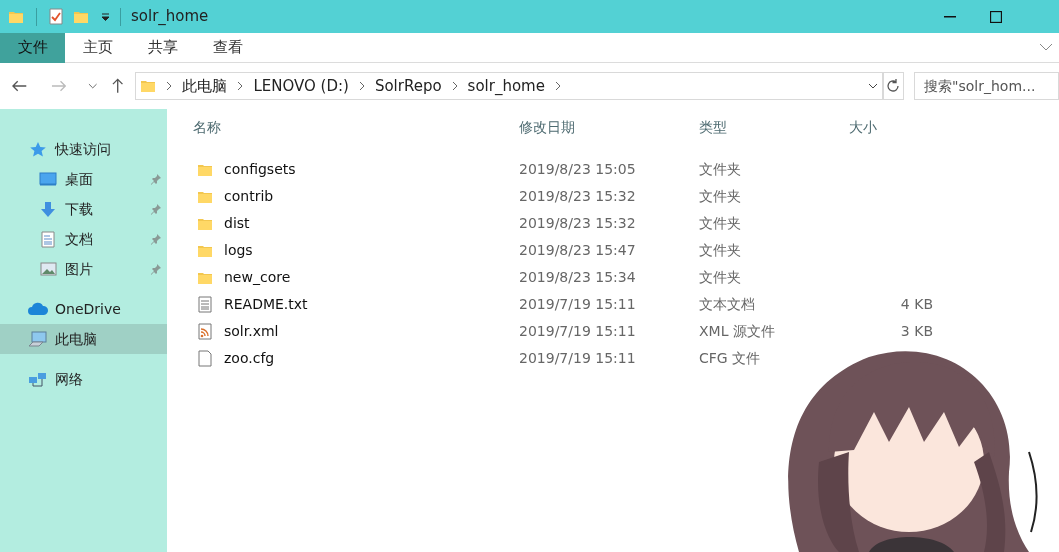  I want to click on file-name: zoo.cfg, so click(249, 358).